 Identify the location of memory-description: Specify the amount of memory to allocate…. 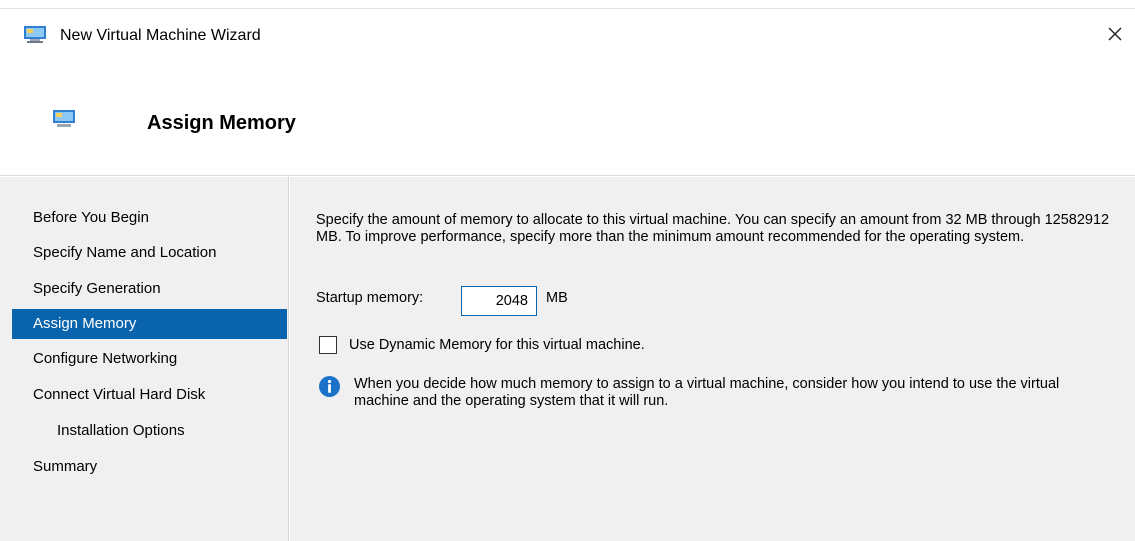
(713, 228).